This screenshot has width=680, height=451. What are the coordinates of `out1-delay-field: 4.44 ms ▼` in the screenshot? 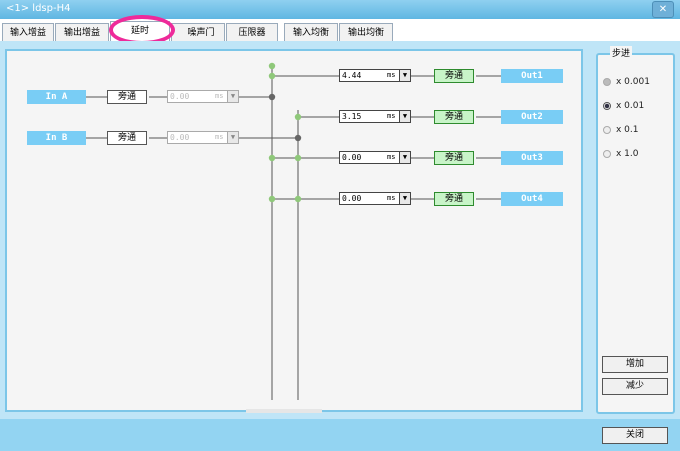 It's located at (375, 75).